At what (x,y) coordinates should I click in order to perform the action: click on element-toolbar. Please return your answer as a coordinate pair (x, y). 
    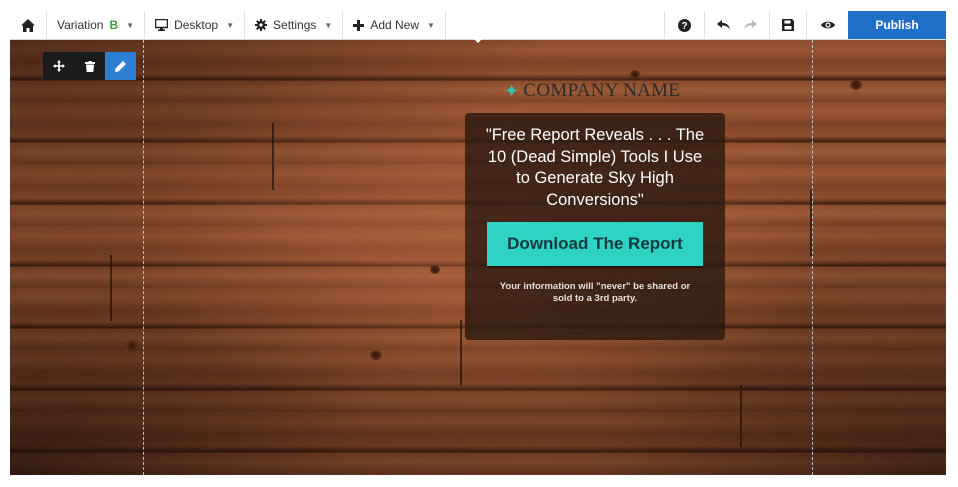
    Looking at the image, I should click on (89, 66).